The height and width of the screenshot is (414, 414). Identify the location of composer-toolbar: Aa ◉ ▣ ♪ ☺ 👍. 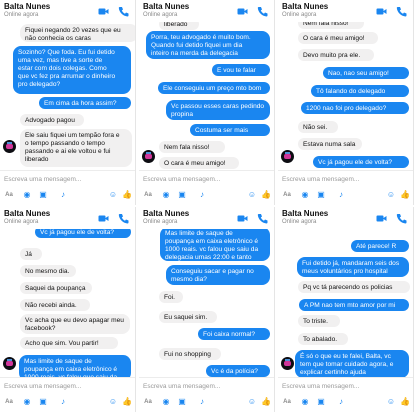
(346, 403).